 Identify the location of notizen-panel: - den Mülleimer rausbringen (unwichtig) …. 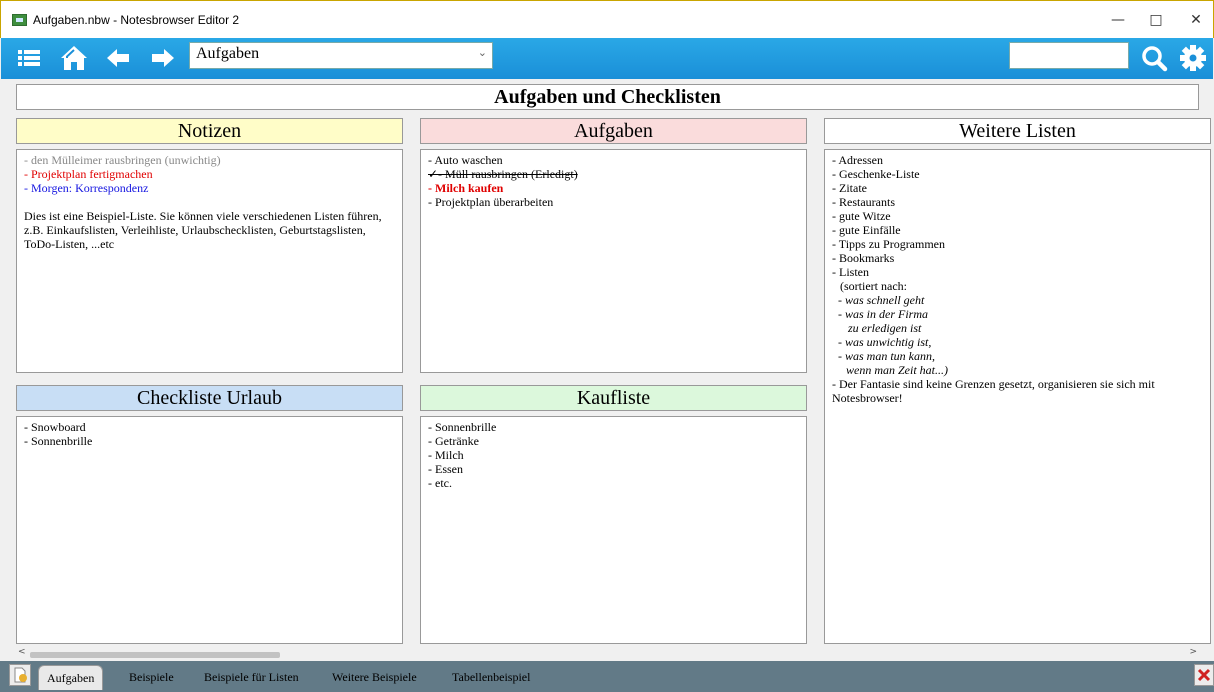
(209, 261).